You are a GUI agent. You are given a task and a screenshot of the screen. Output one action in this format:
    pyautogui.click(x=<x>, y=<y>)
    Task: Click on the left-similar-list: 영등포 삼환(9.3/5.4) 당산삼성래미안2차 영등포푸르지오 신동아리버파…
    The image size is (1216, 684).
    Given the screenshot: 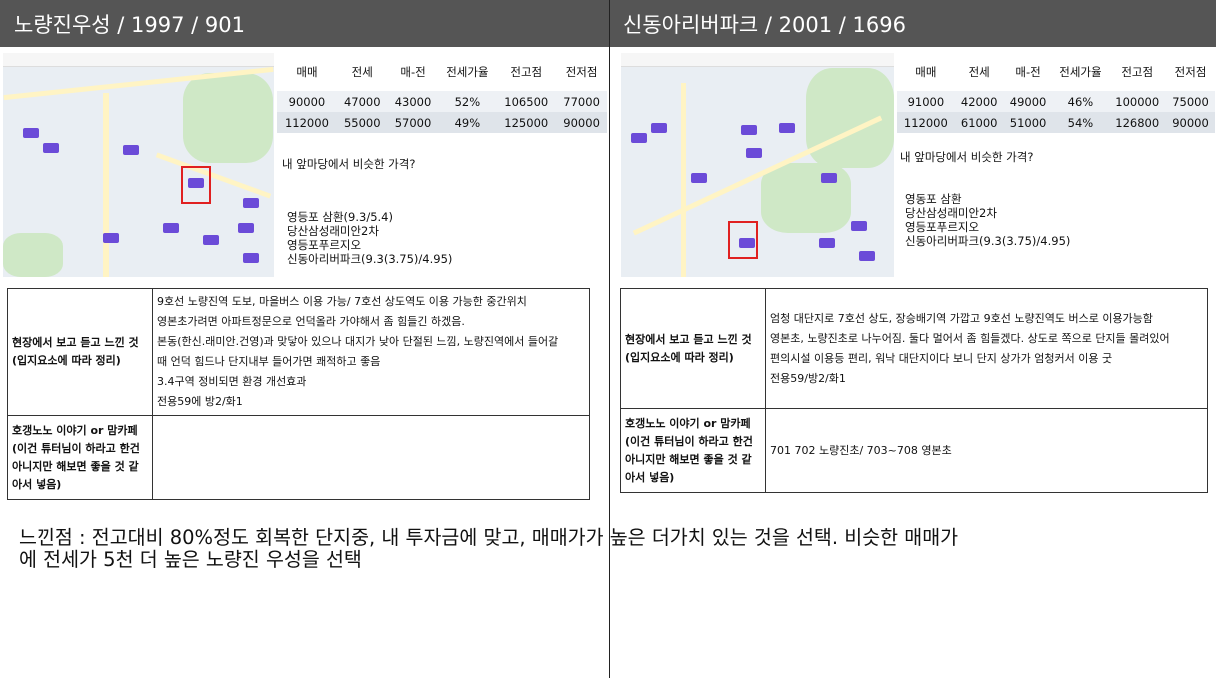 What is the action you would take?
    pyautogui.click(x=369, y=238)
    